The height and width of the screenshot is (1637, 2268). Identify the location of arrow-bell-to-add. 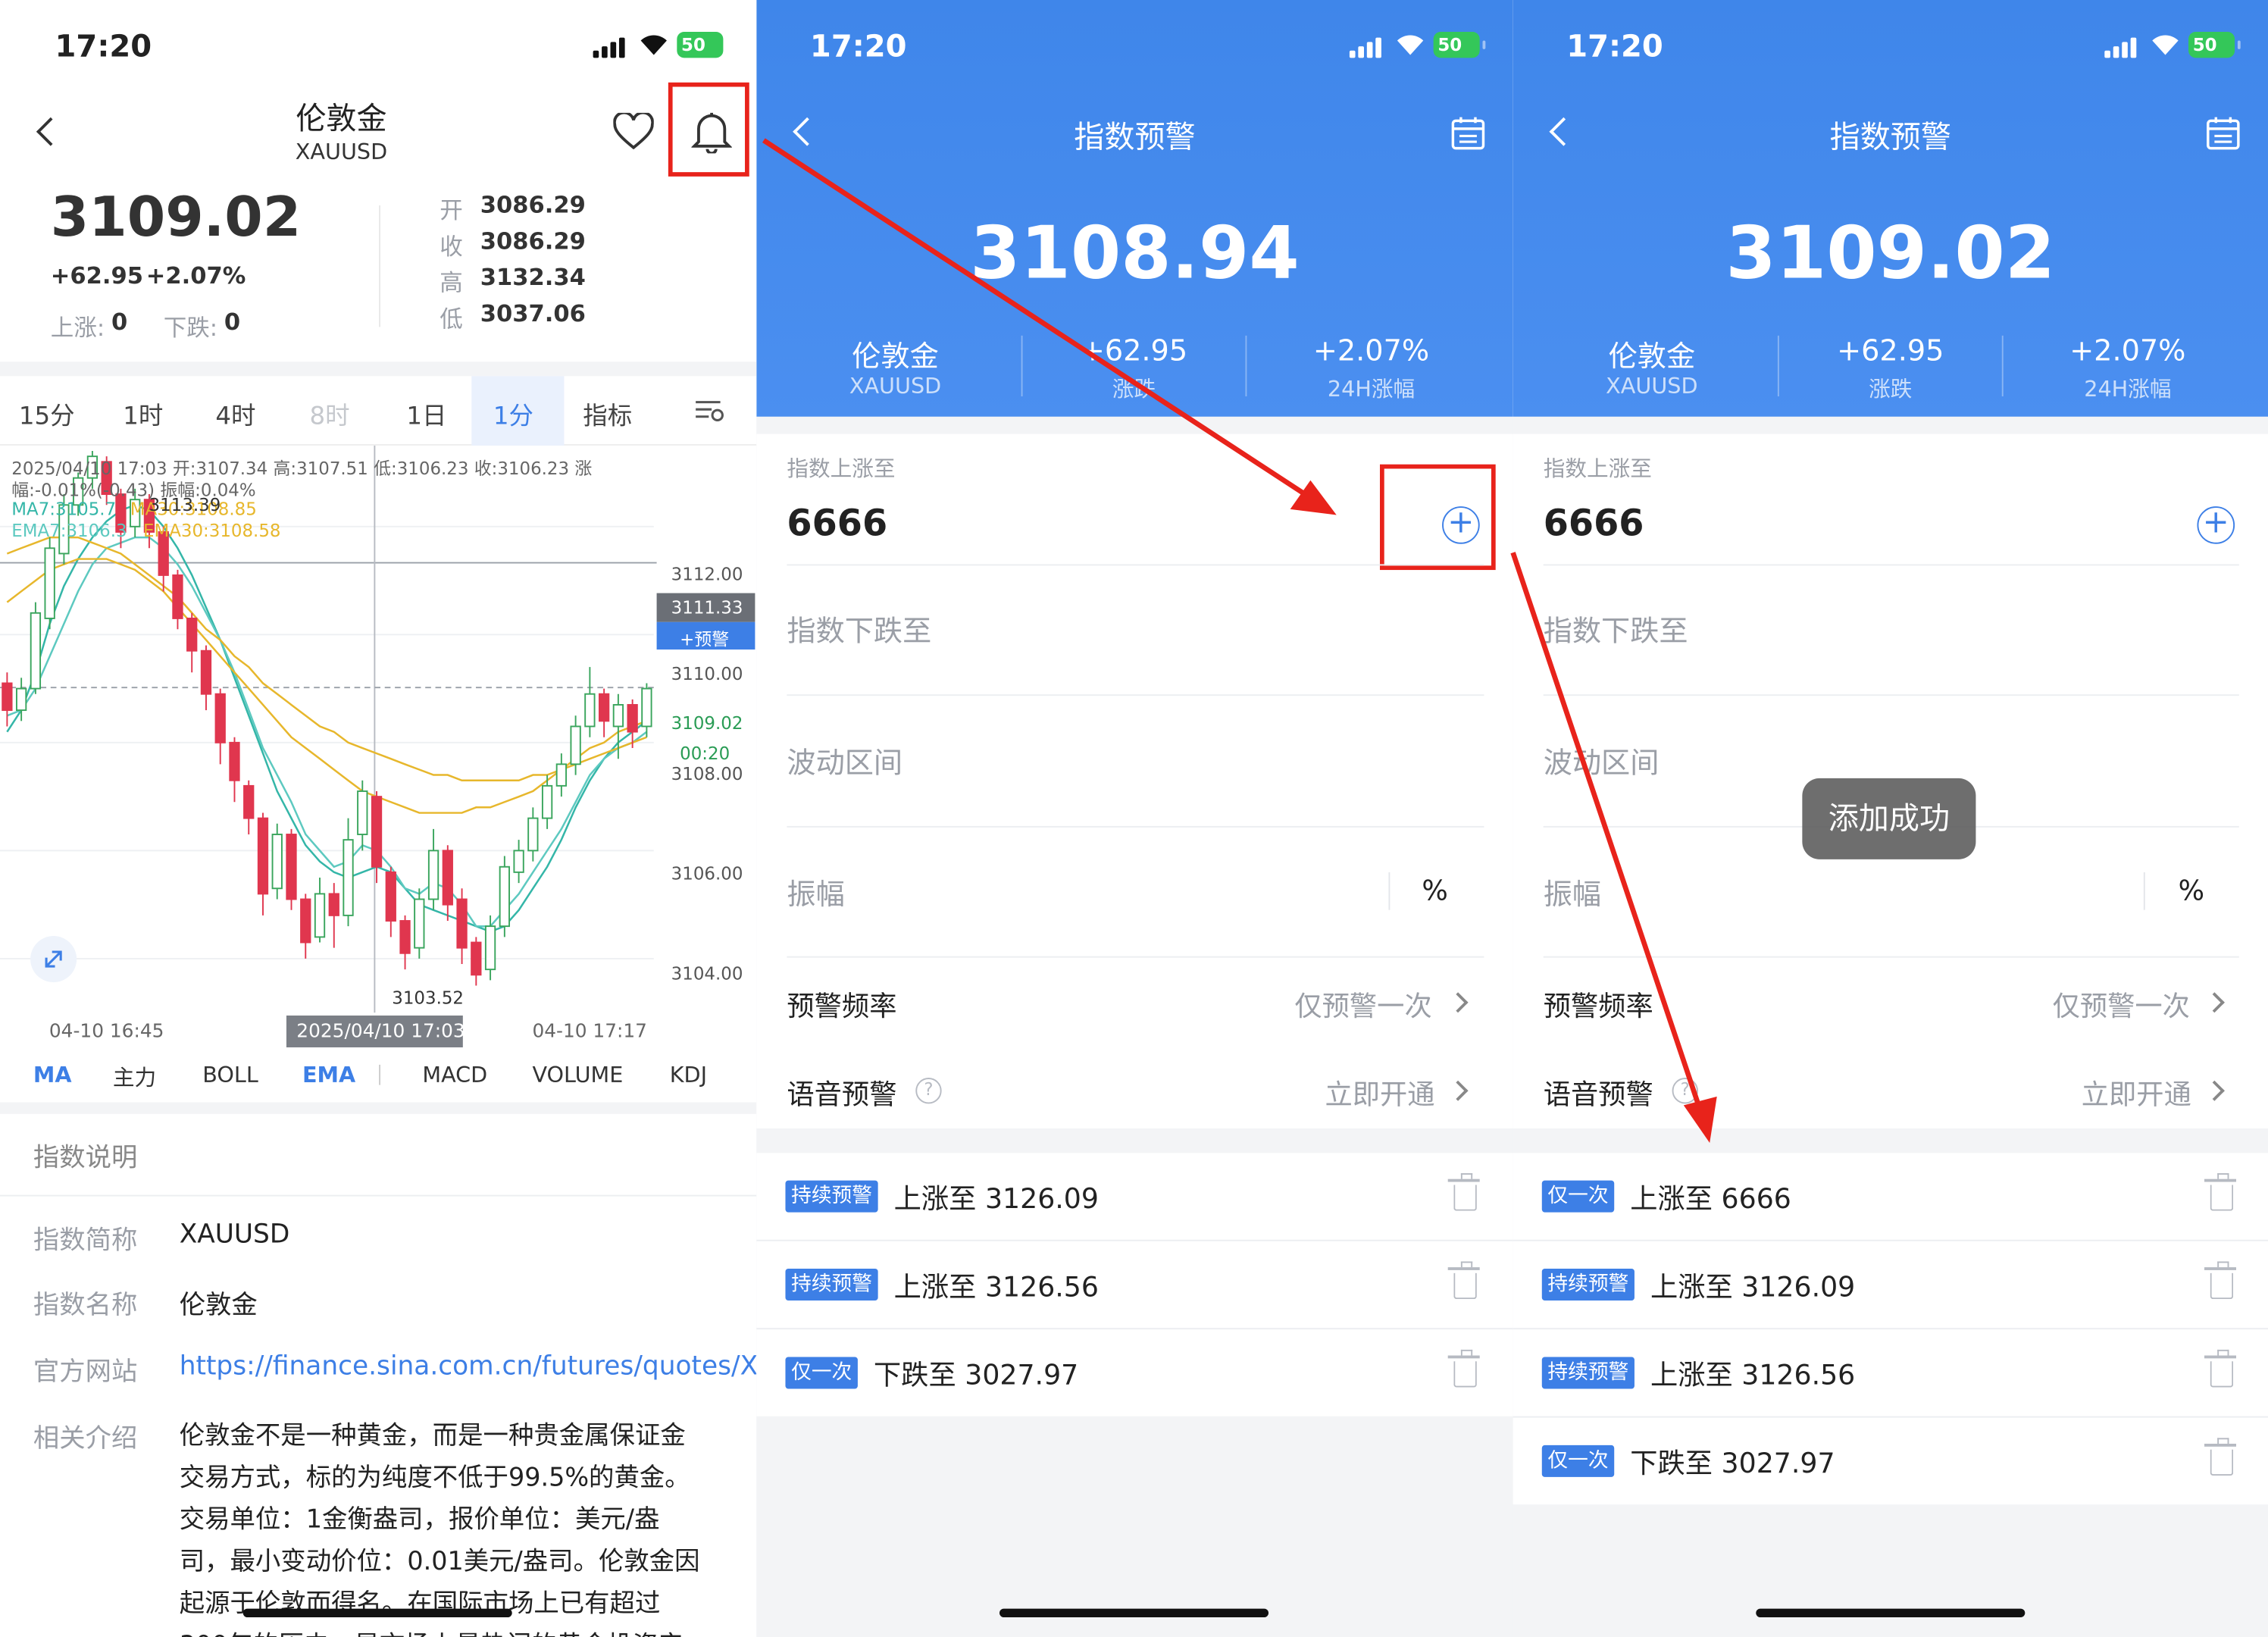
(1043, 323).